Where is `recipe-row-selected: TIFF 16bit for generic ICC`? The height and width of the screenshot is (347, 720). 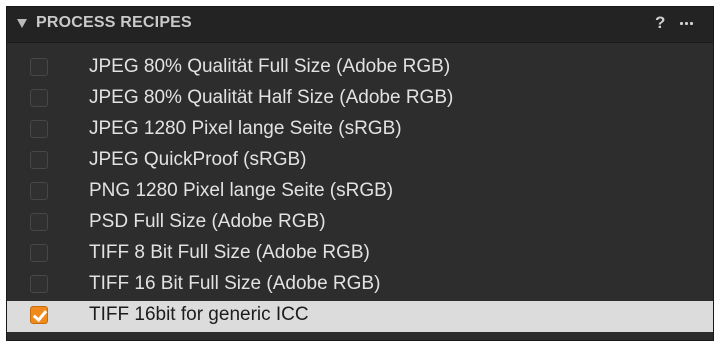
recipe-row-selected: TIFF 16bit for generic ICC is located at coordinates (360, 316).